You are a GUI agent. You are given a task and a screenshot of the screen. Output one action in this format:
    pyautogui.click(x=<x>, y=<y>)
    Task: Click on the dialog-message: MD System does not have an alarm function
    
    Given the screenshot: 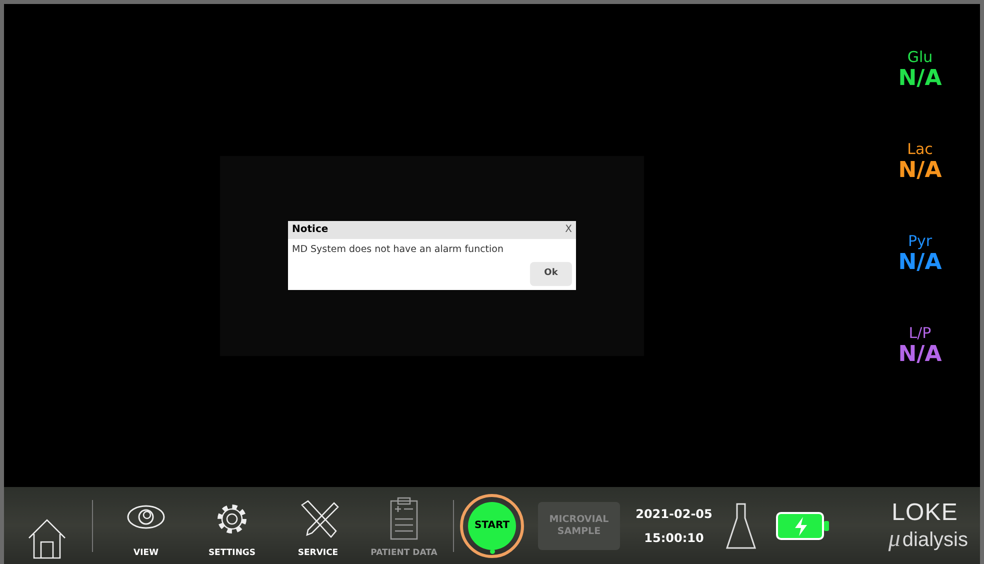 What is the action you would take?
    pyautogui.click(x=398, y=249)
    